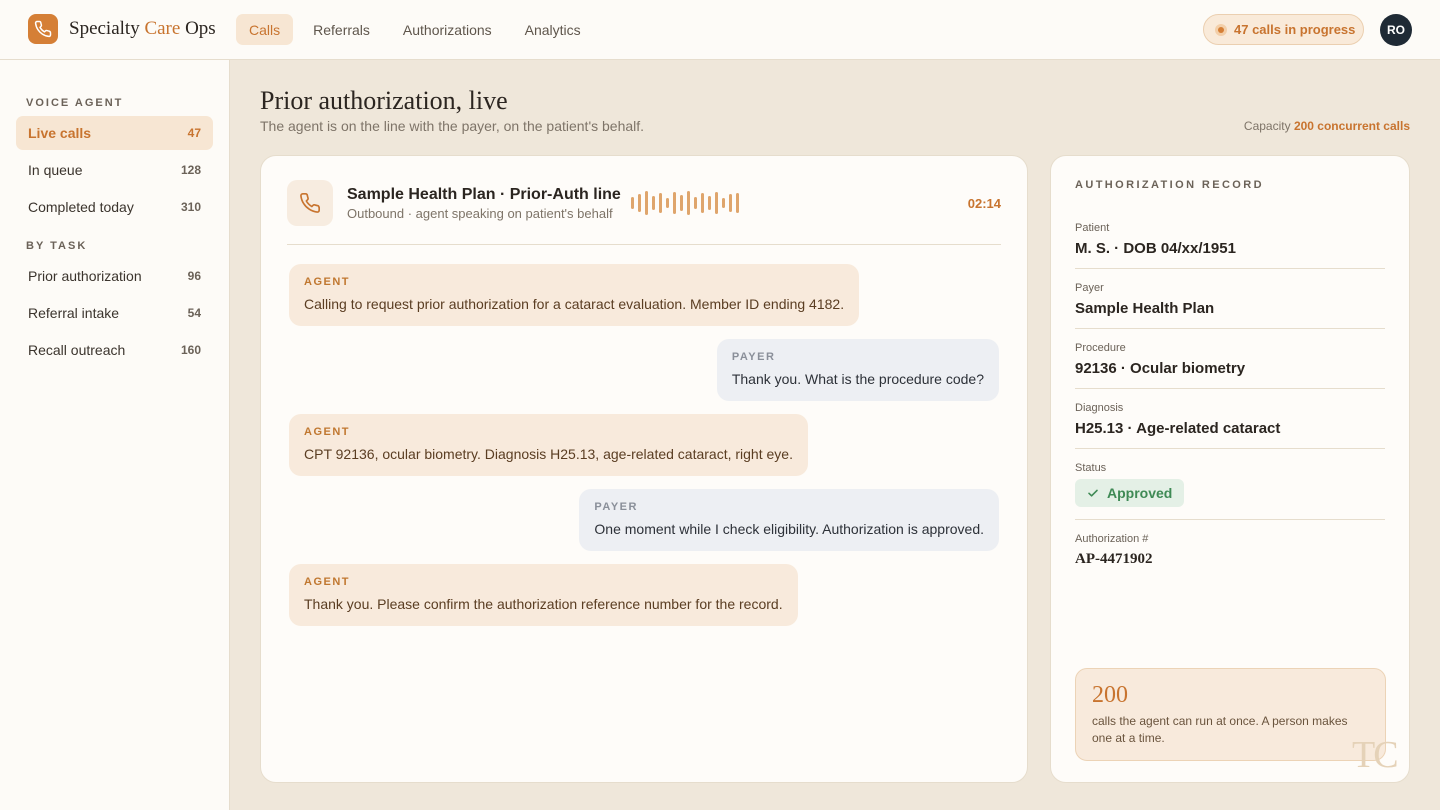 The width and height of the screenshot is (1440, 810). Describe the element at coordinates (1140, 493) in the screenshot. I see `status-text: Approved` at that location.